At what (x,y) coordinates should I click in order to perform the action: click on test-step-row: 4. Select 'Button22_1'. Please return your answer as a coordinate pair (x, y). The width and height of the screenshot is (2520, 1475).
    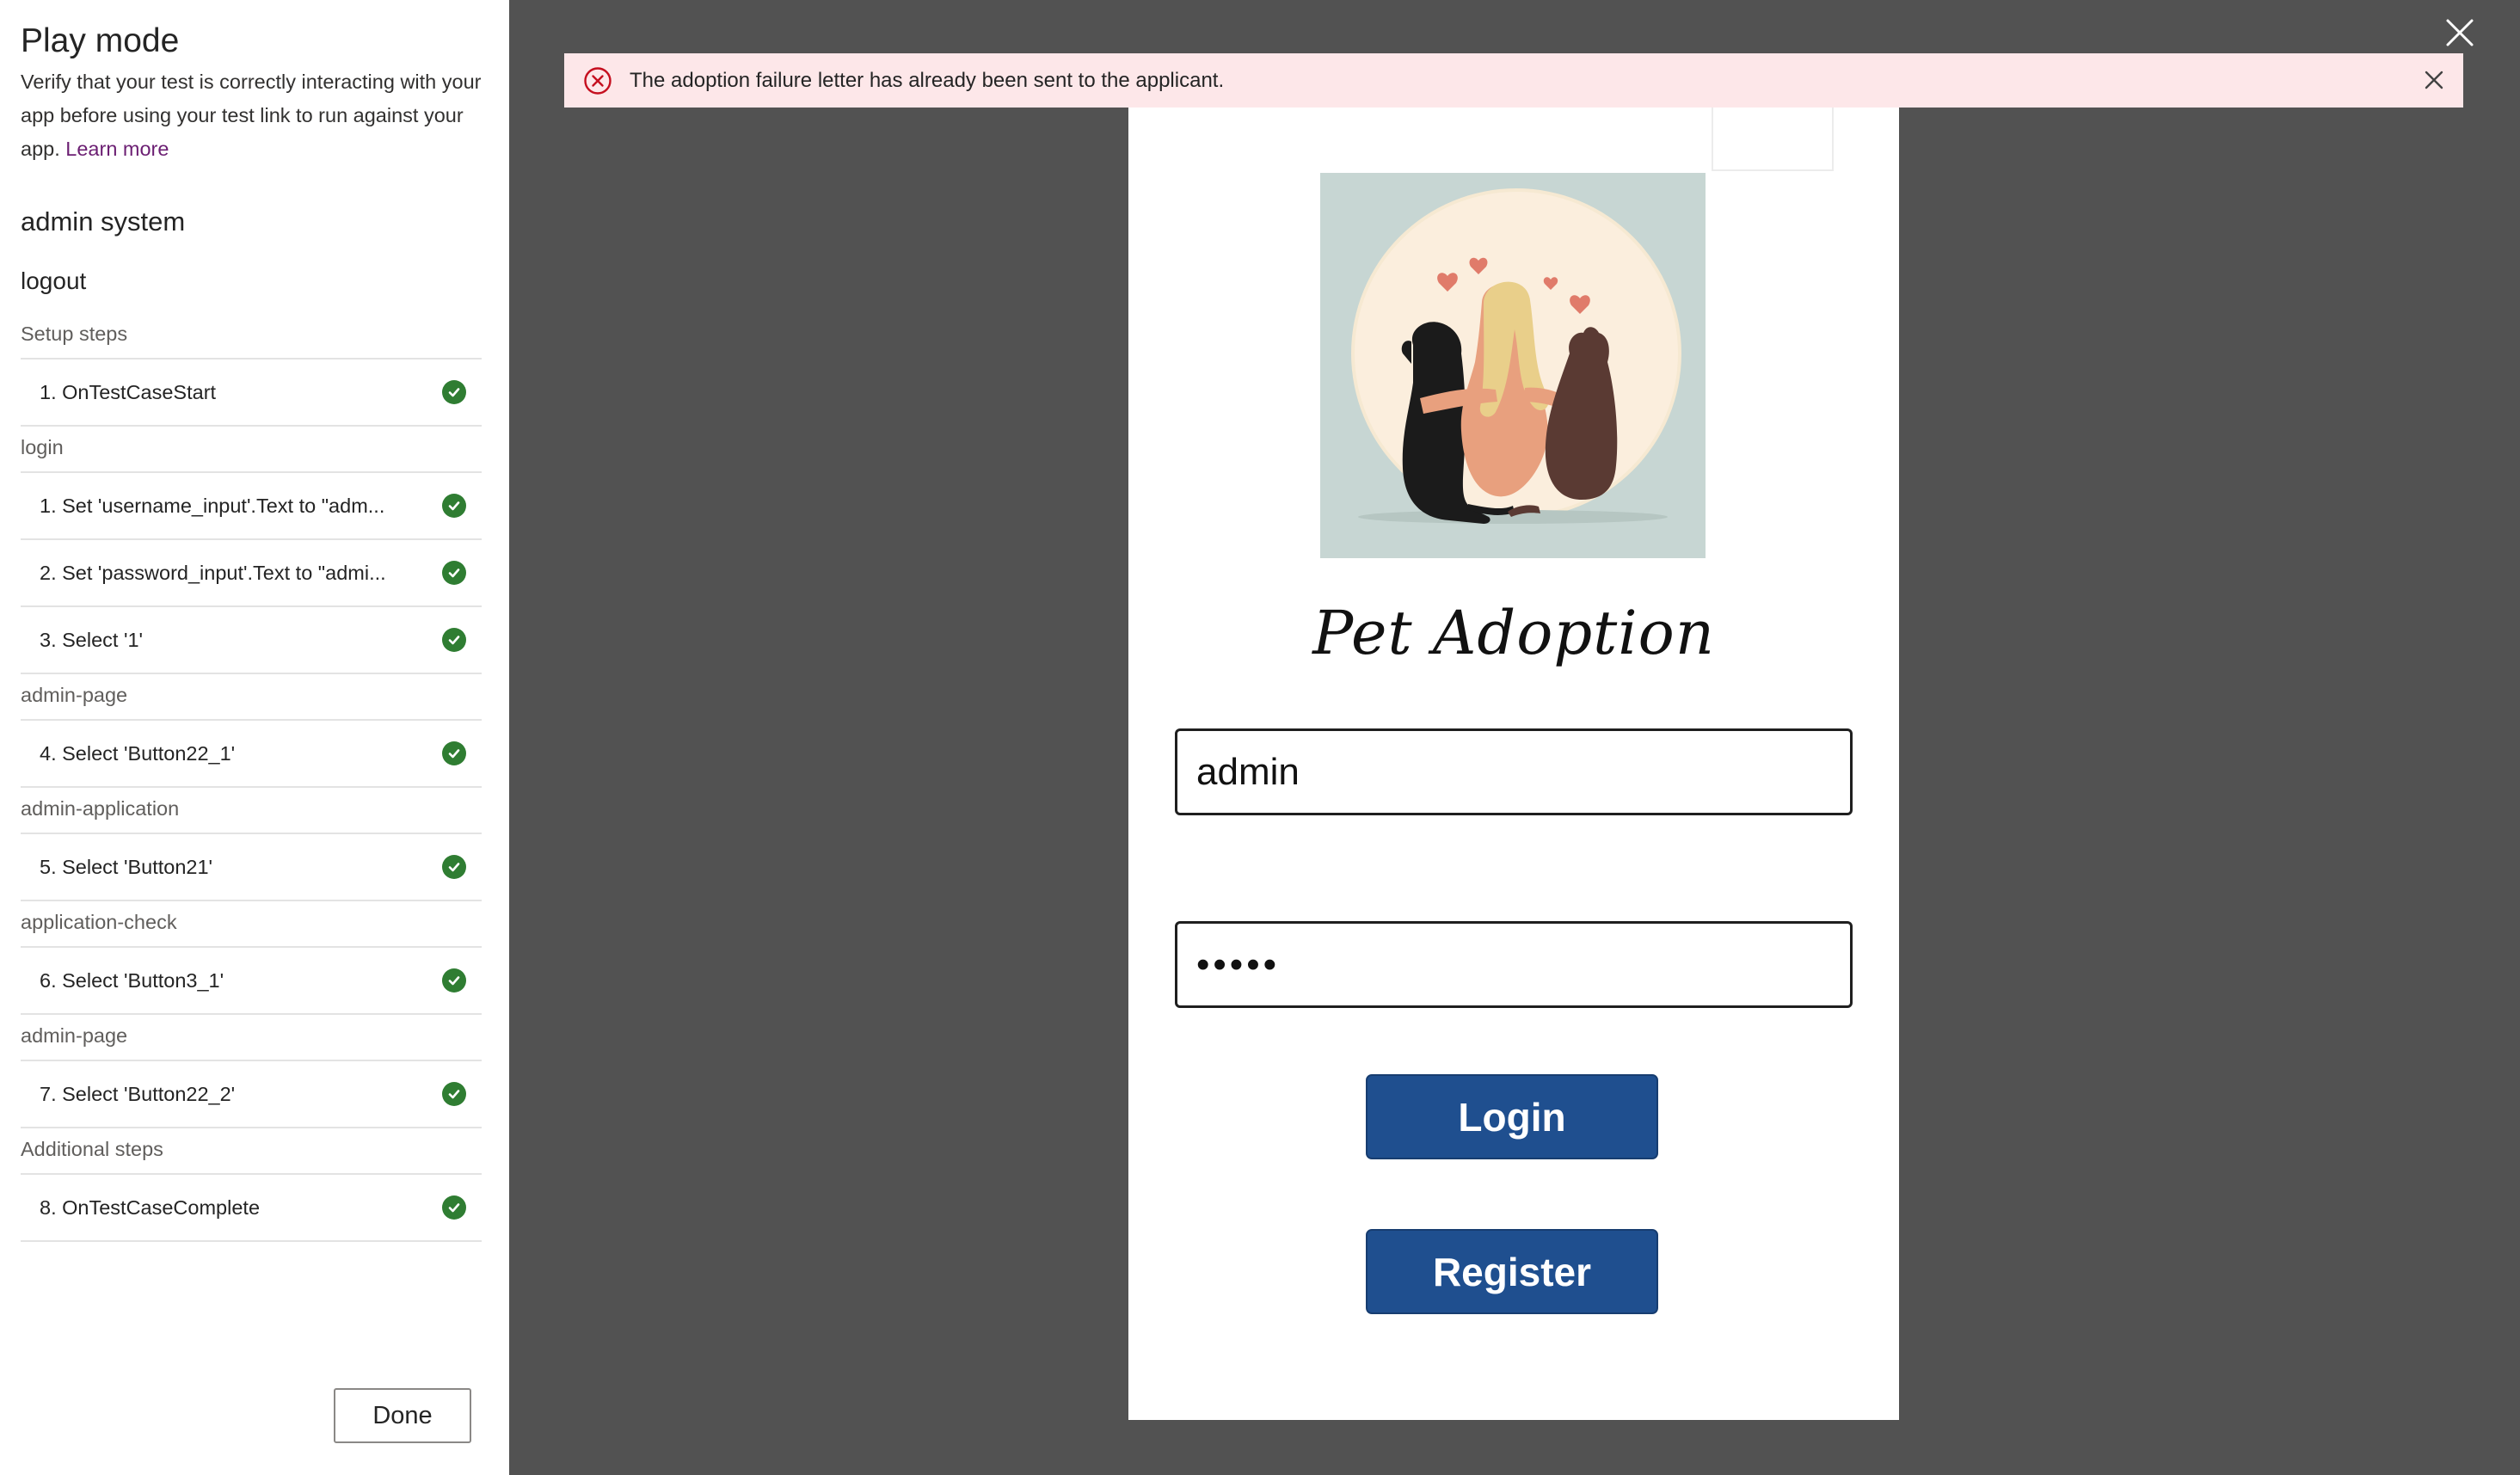
    Looking at the image, I should click on (252, 755).